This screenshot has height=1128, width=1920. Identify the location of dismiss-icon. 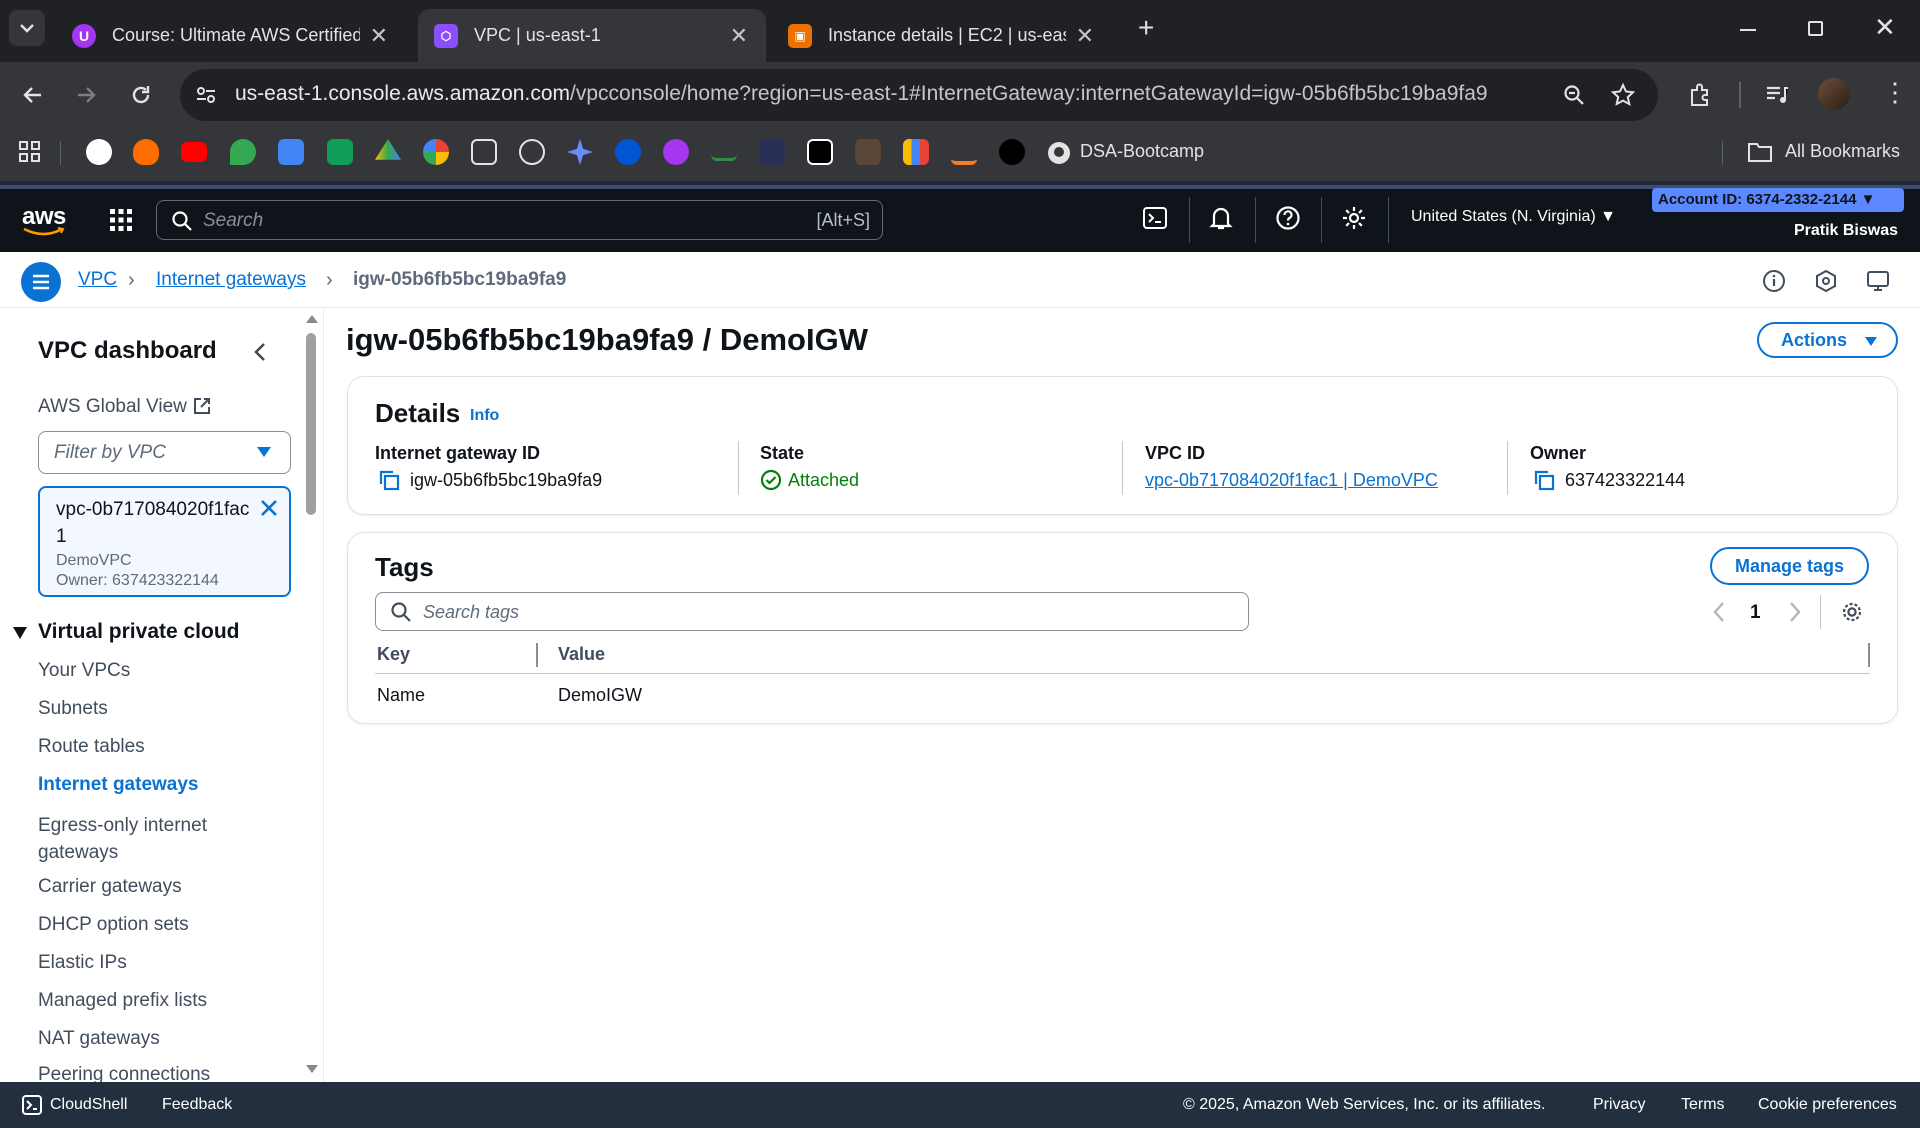
(269, 508).